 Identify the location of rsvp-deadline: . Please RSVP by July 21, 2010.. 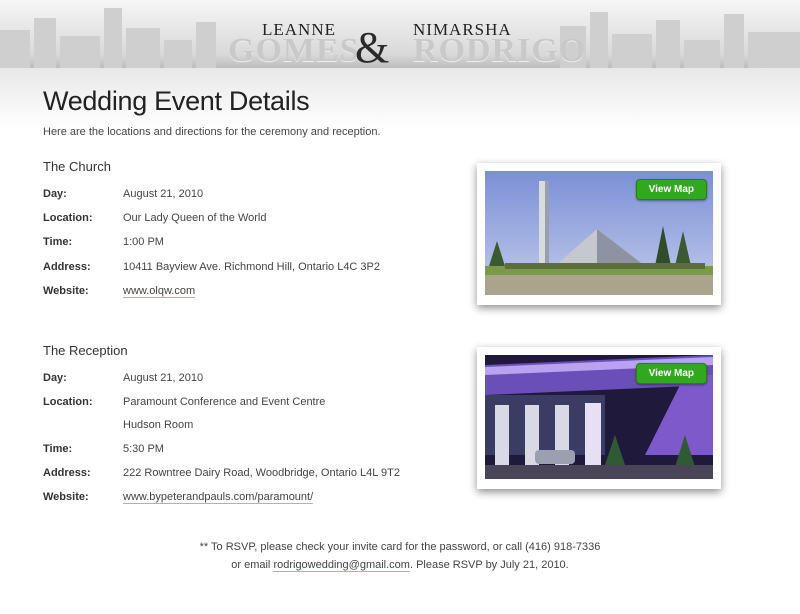
(489, 565).